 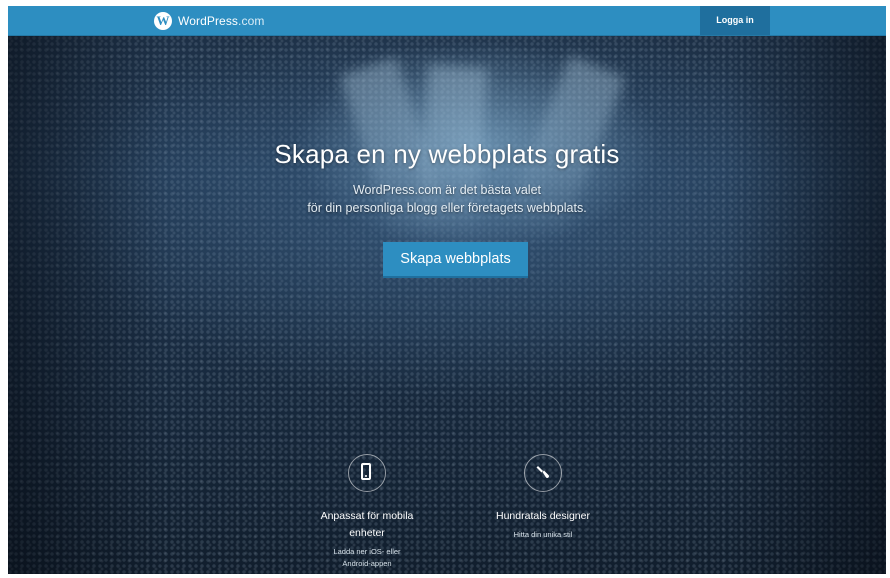 What do you see at coordinates (221, 21) in the screenshot?
I see `brand-name: WordPress.com` at bounding box center [221, 21].